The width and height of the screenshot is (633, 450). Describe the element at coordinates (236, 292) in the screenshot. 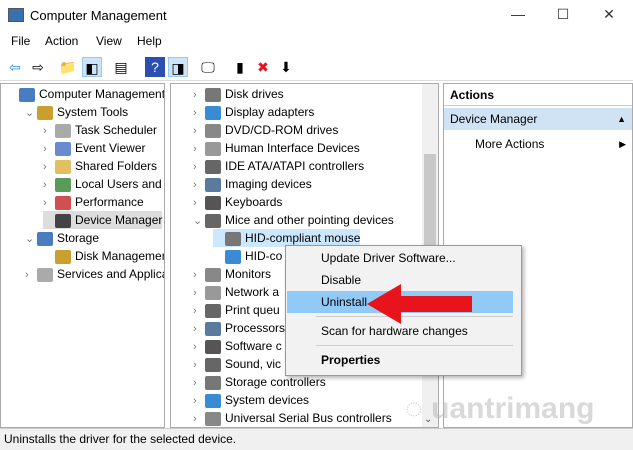

I see `tree-item: › Network a` at that location.